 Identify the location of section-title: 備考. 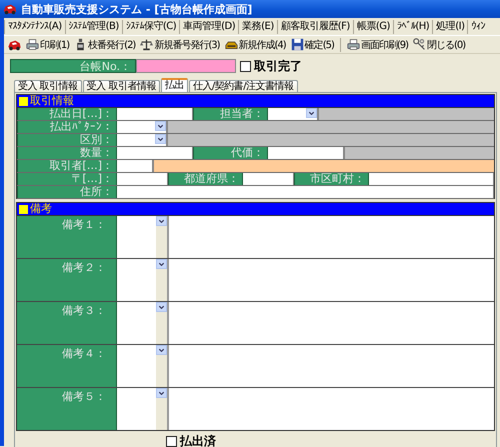
(41, 209).